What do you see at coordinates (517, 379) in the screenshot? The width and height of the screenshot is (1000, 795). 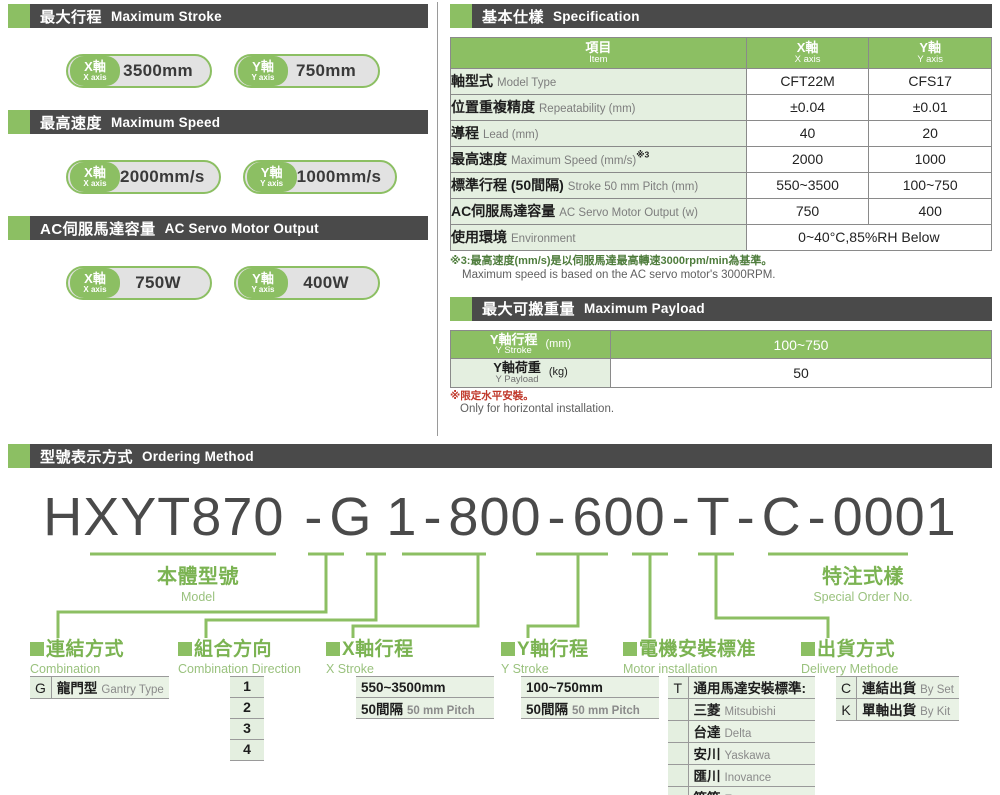 I see `payload-label-en: Y Payload` at bounding box center [517, 379].